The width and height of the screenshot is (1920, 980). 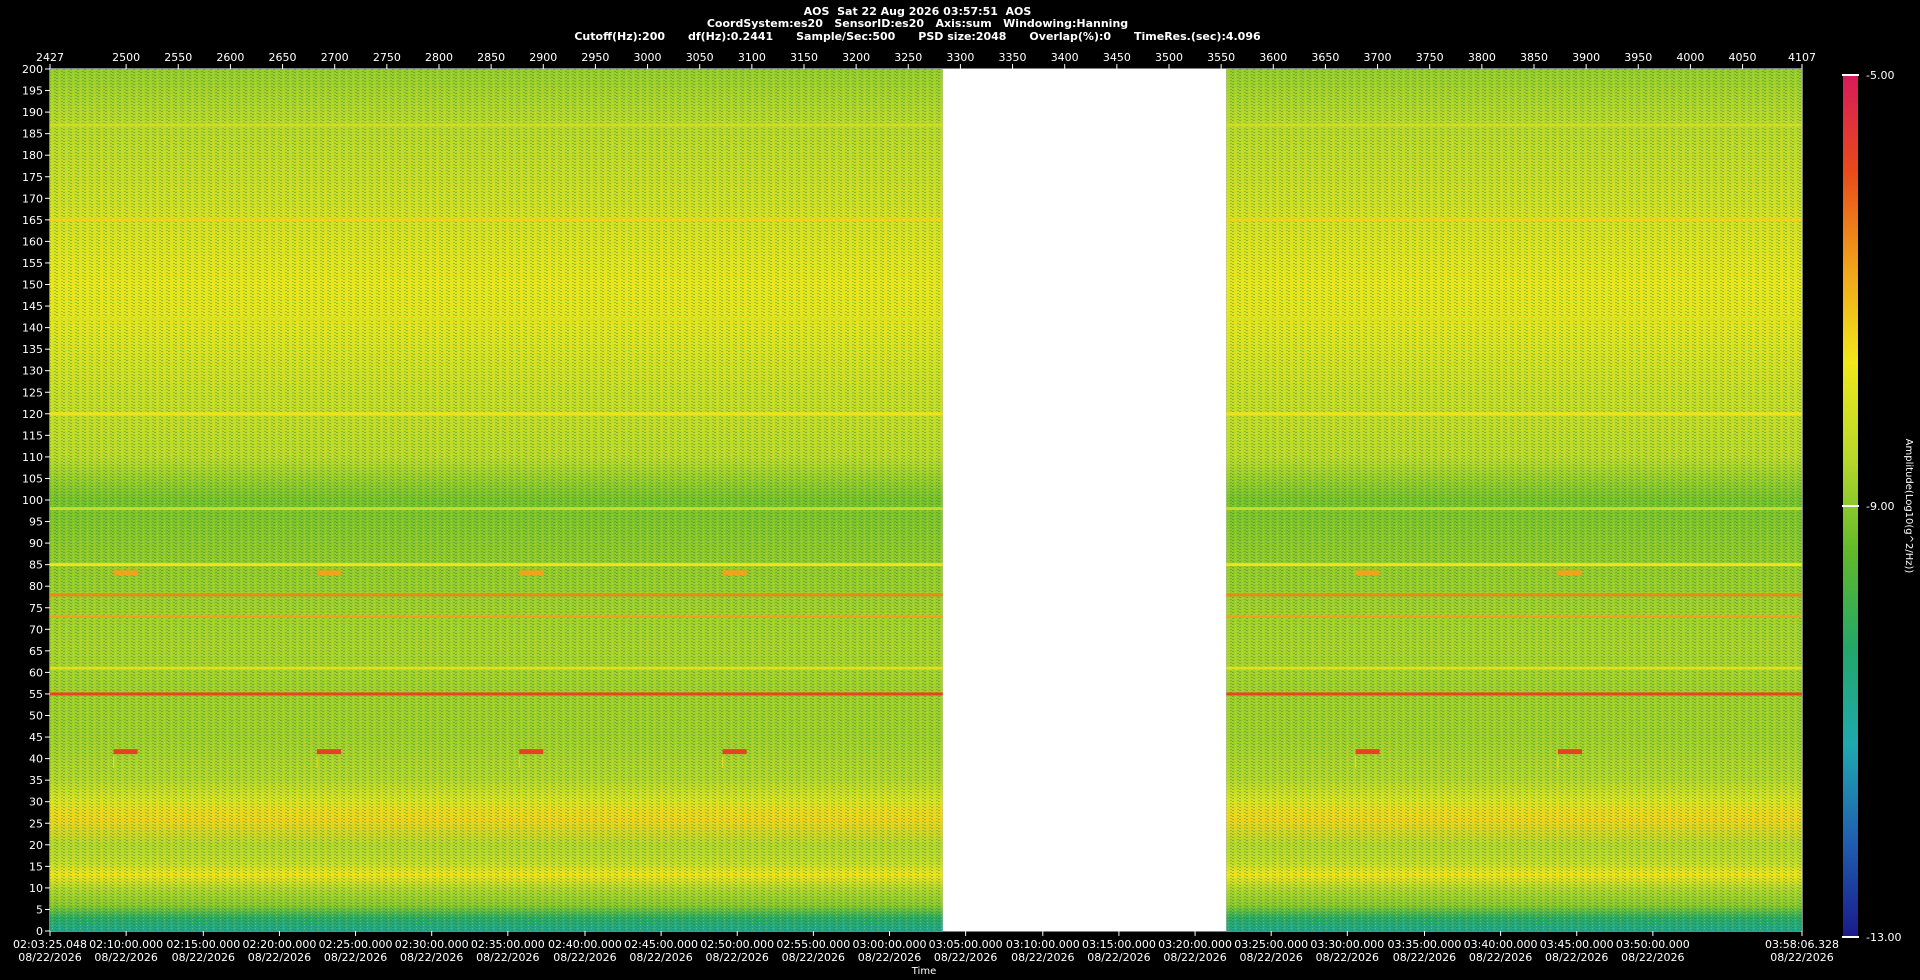 I want to click on time-tick-label: 02:55:00.000, so click(x=813, y=944).